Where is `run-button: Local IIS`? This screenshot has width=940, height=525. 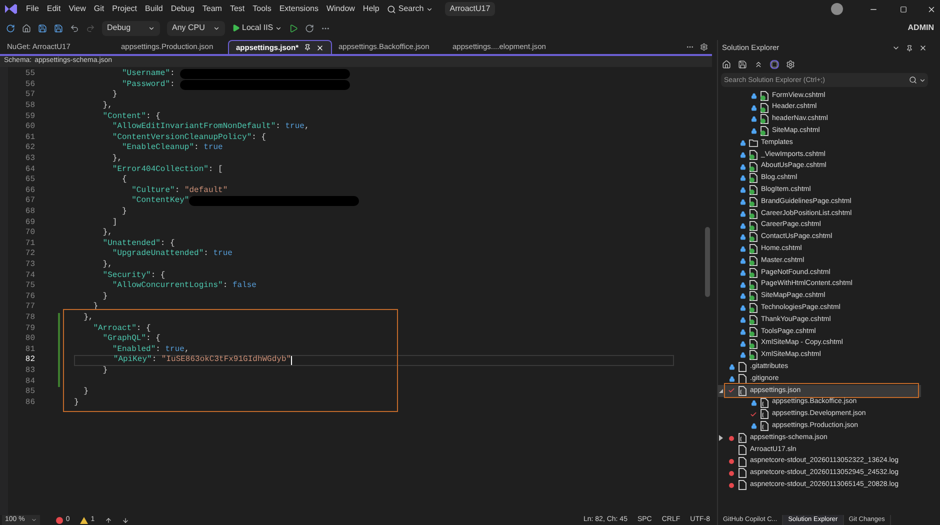
run-button: Local IIS is located at coordinates (257, 28).